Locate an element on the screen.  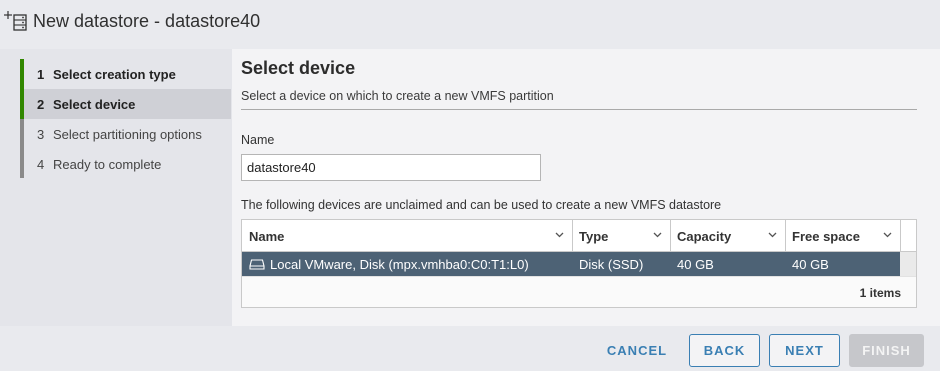
step-select-device: 2 Select device is located at coordinates (127, 104).